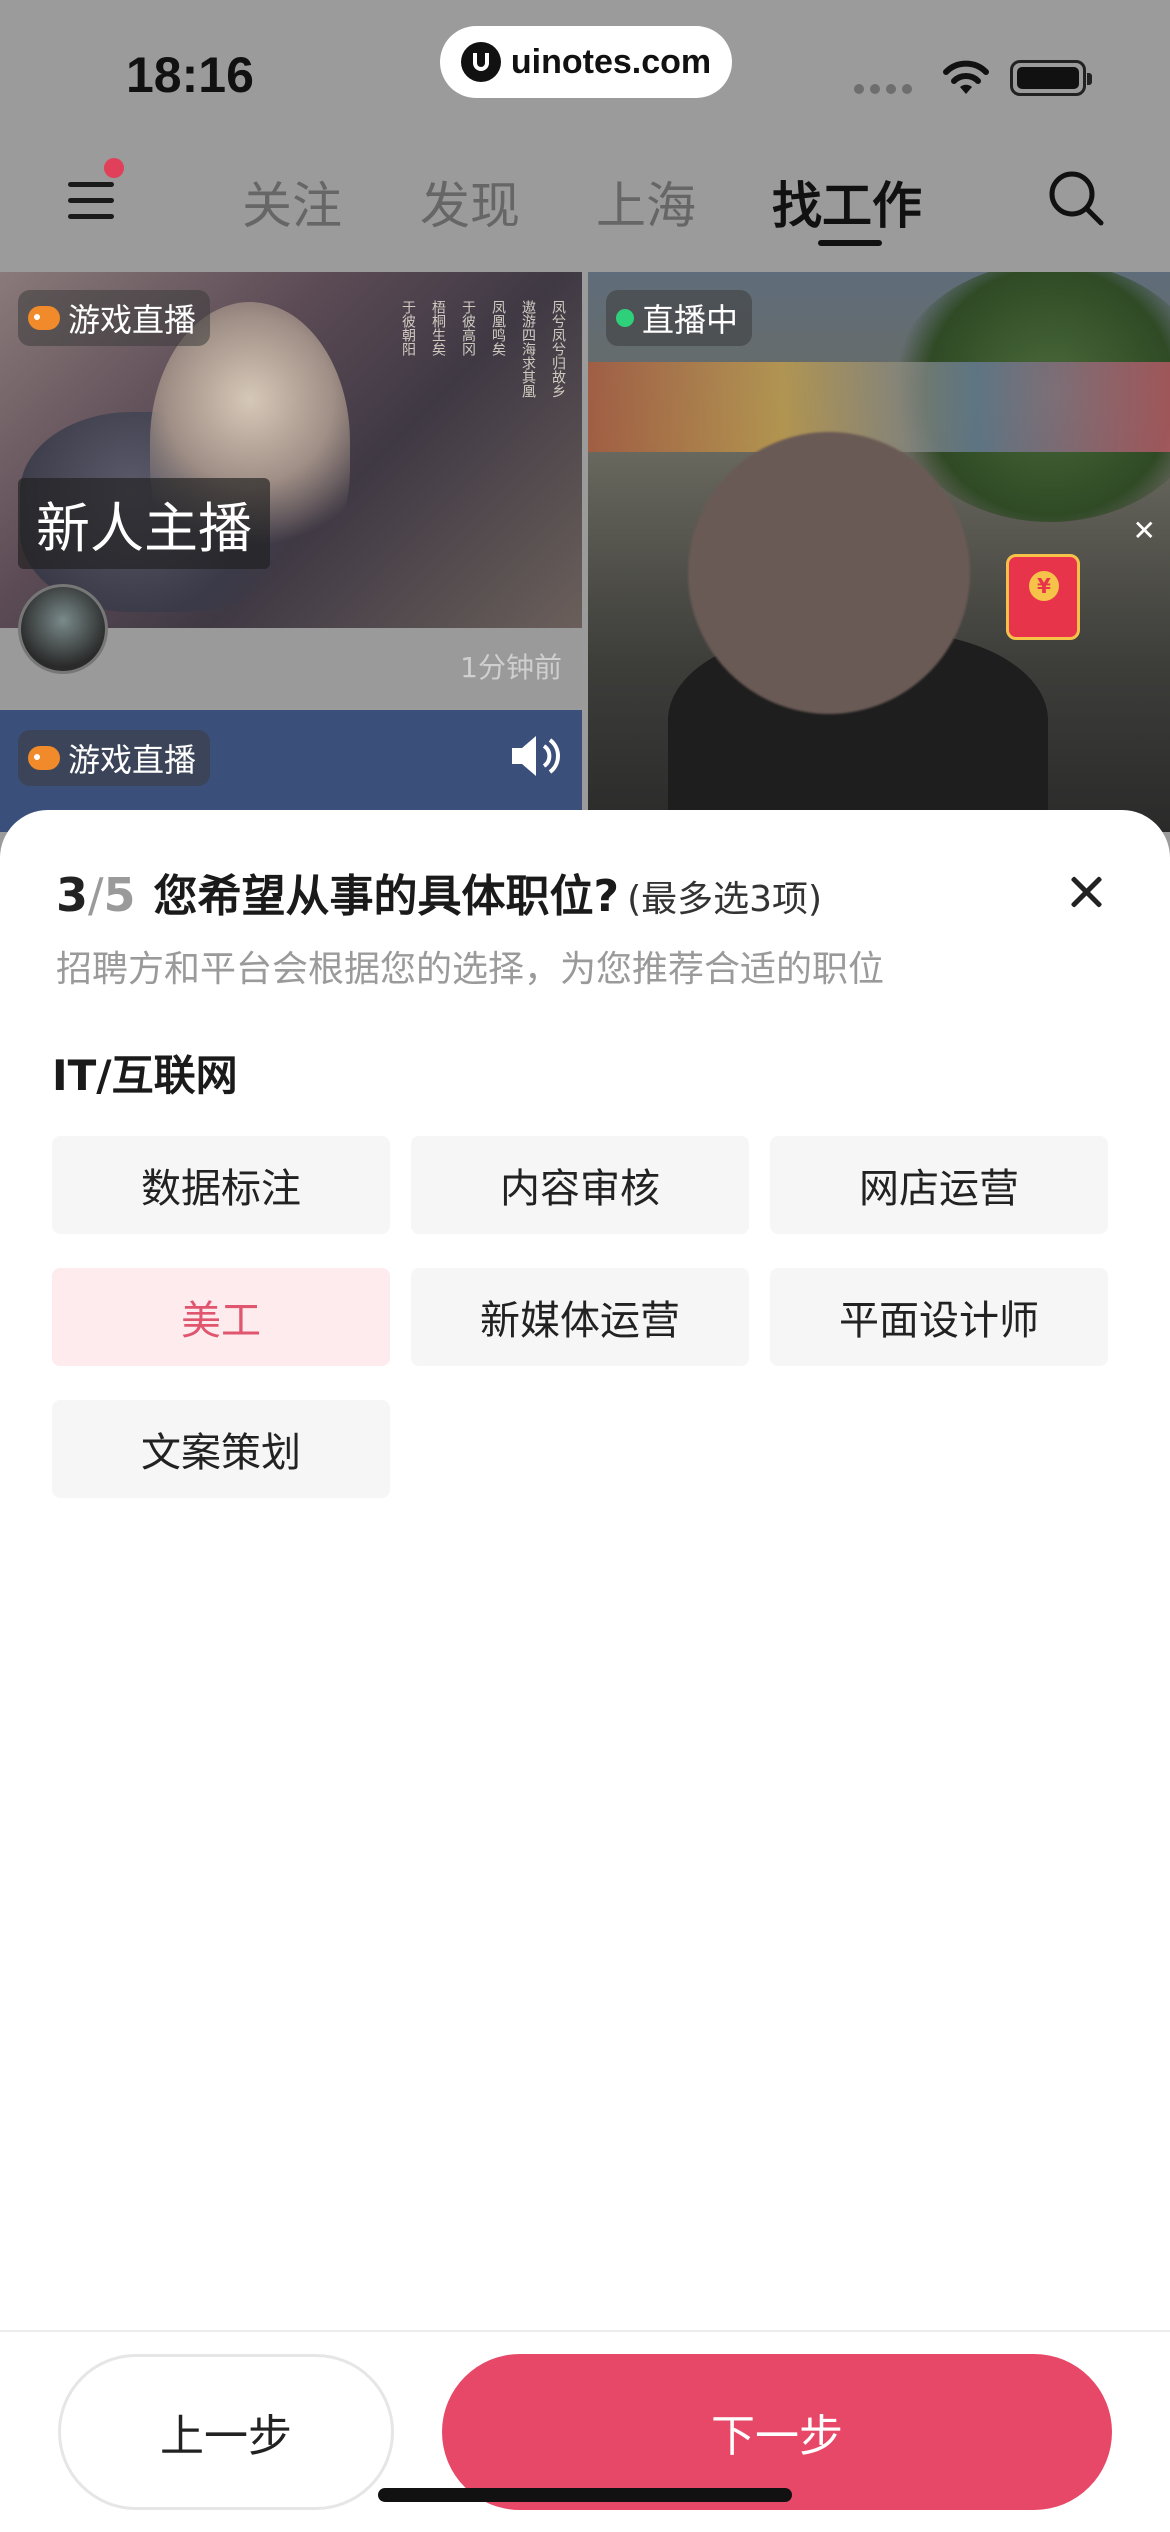 The height and width of the screenshot is (2532, 1170). Describe the element at coordinates (883, 89) in the screenshot. I see `cellular-signal-icon` at that location.